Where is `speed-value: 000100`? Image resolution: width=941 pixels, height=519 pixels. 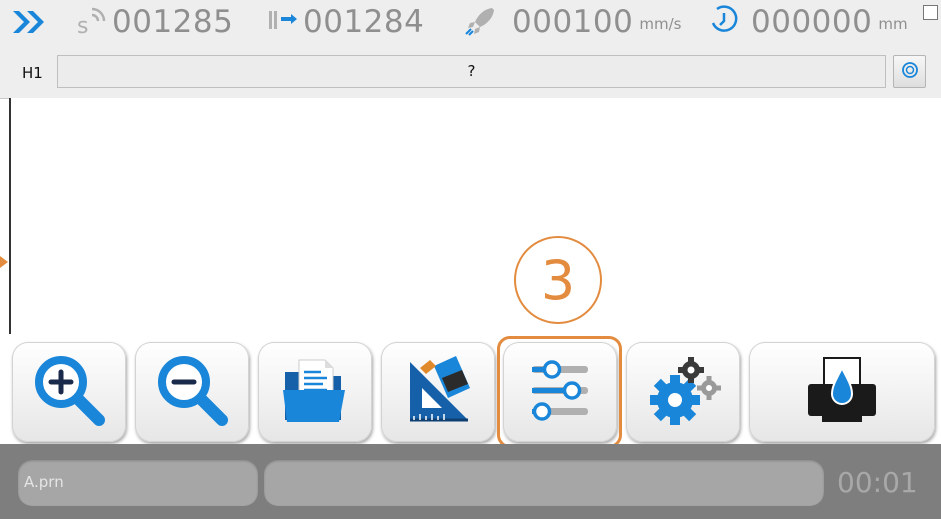
speed-value: 000100 is located at coordinates (573, 21).